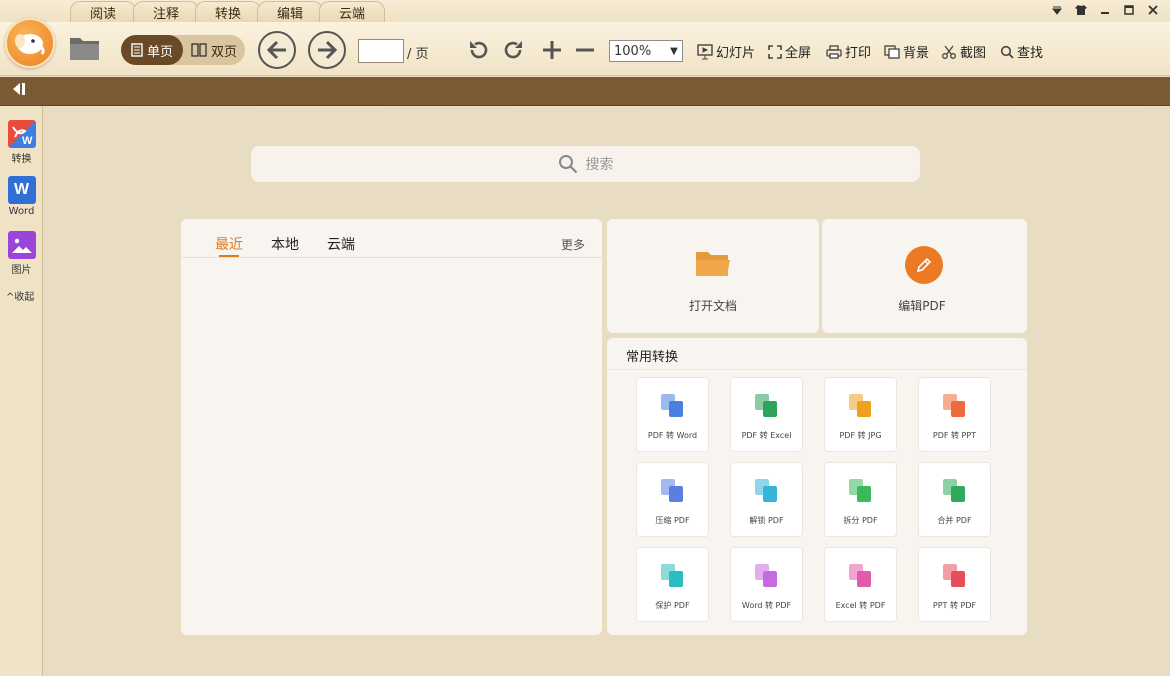 The image size is (1170, 676). Describe the element at coordinates (860, 520) in the screenshot. I see `conversion-label: 拆分 PDF` at that location.